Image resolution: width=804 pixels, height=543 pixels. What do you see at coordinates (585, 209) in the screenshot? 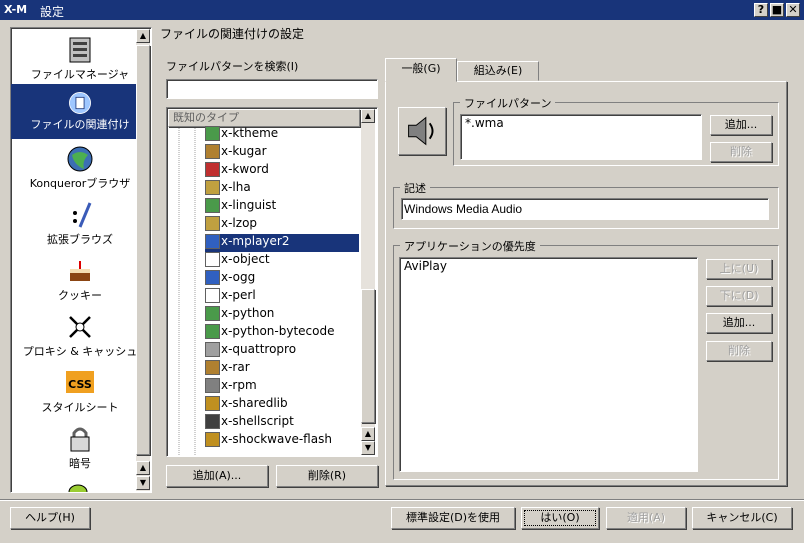
I see `description-field` at bounding box center [585, 209].